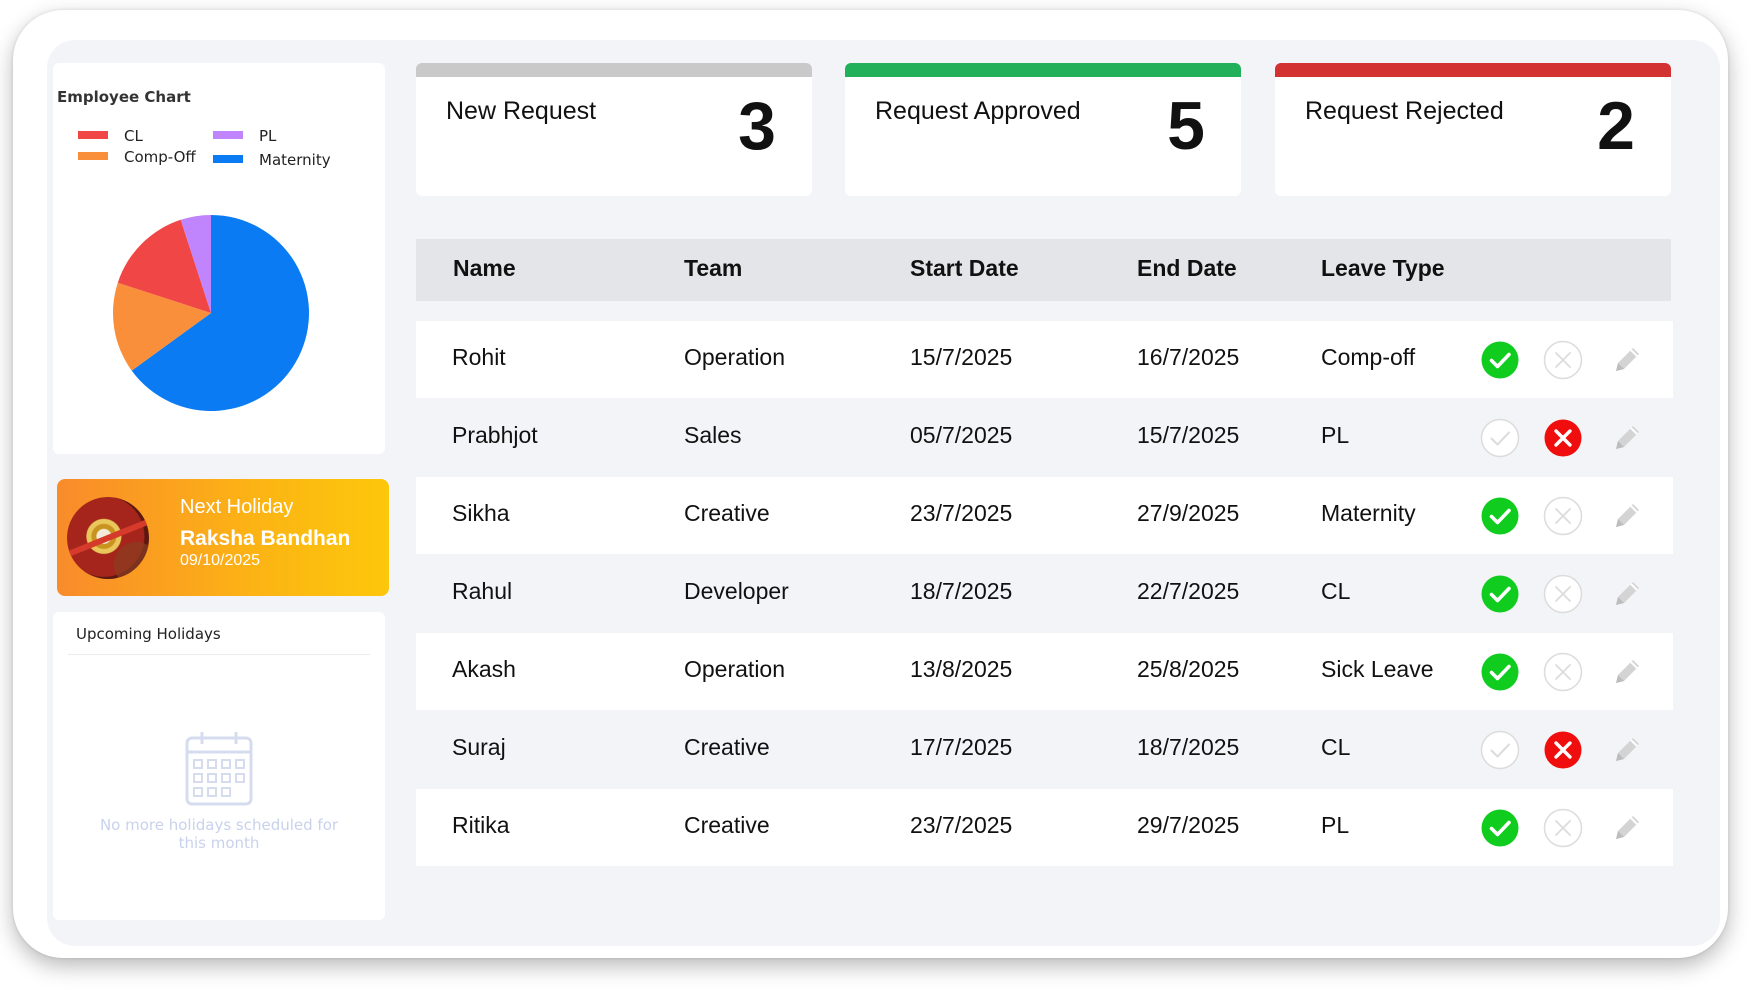 Image resolution: width=1757 pixels, height=991 pixels. Describe the element at coordinates (964, 268) in the screenshot. I see `header-start-date: Start Date` at that location.